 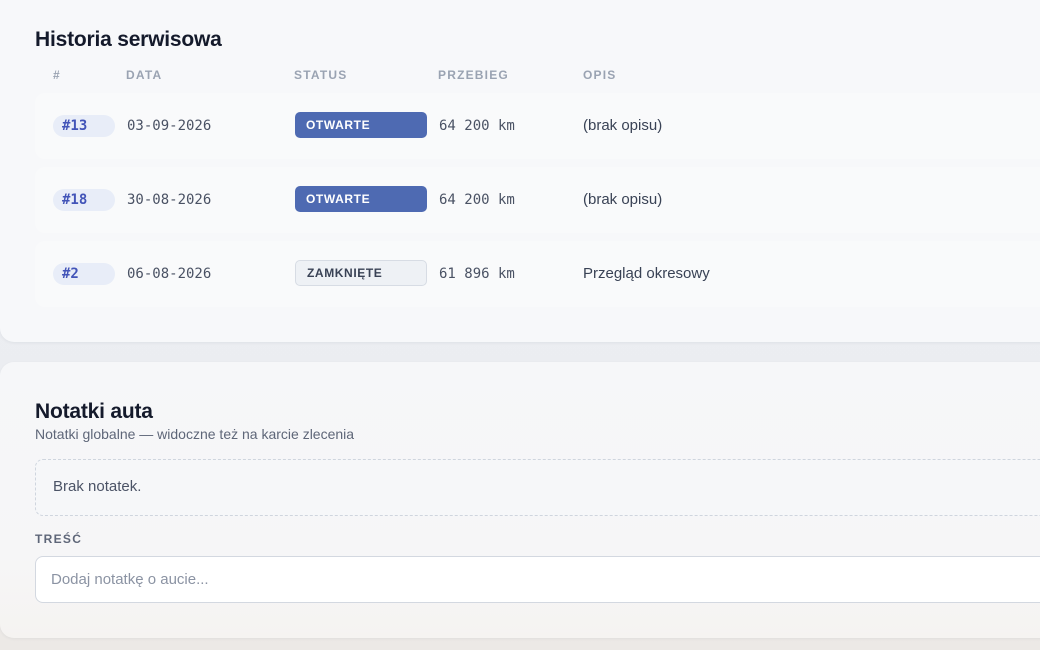 I want to click on column-header-mileage: PRZEBIEG, so click(x=473, y=75).